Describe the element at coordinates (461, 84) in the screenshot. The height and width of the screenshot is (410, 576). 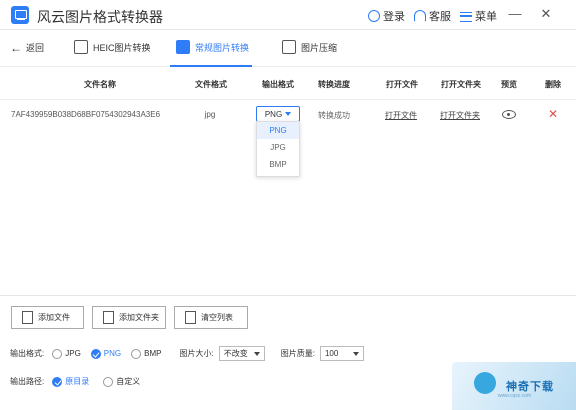
I see `col-open-folder: 打开文件夹` at that location.